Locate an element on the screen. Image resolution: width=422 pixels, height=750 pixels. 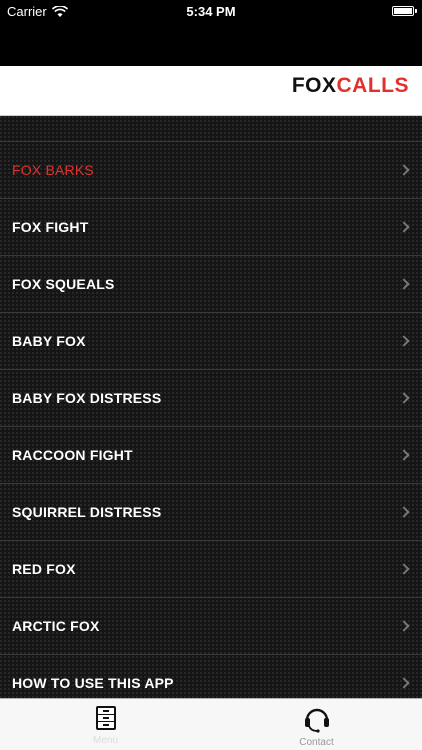
menu-item-label: FOX SQUEALS is located at coordinates (63, 284).